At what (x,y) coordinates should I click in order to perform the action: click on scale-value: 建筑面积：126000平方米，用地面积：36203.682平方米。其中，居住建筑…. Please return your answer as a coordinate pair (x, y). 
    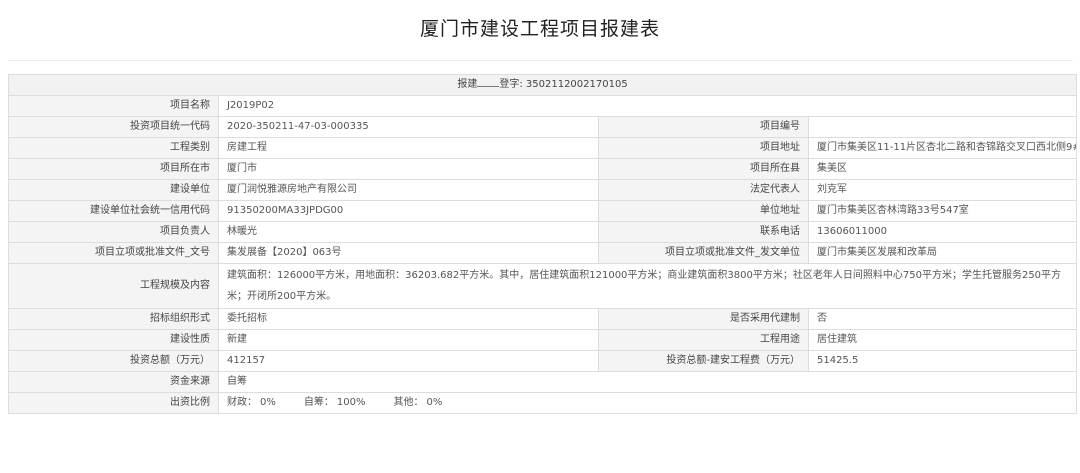
    Looking at the image, I should click on (647, 286).